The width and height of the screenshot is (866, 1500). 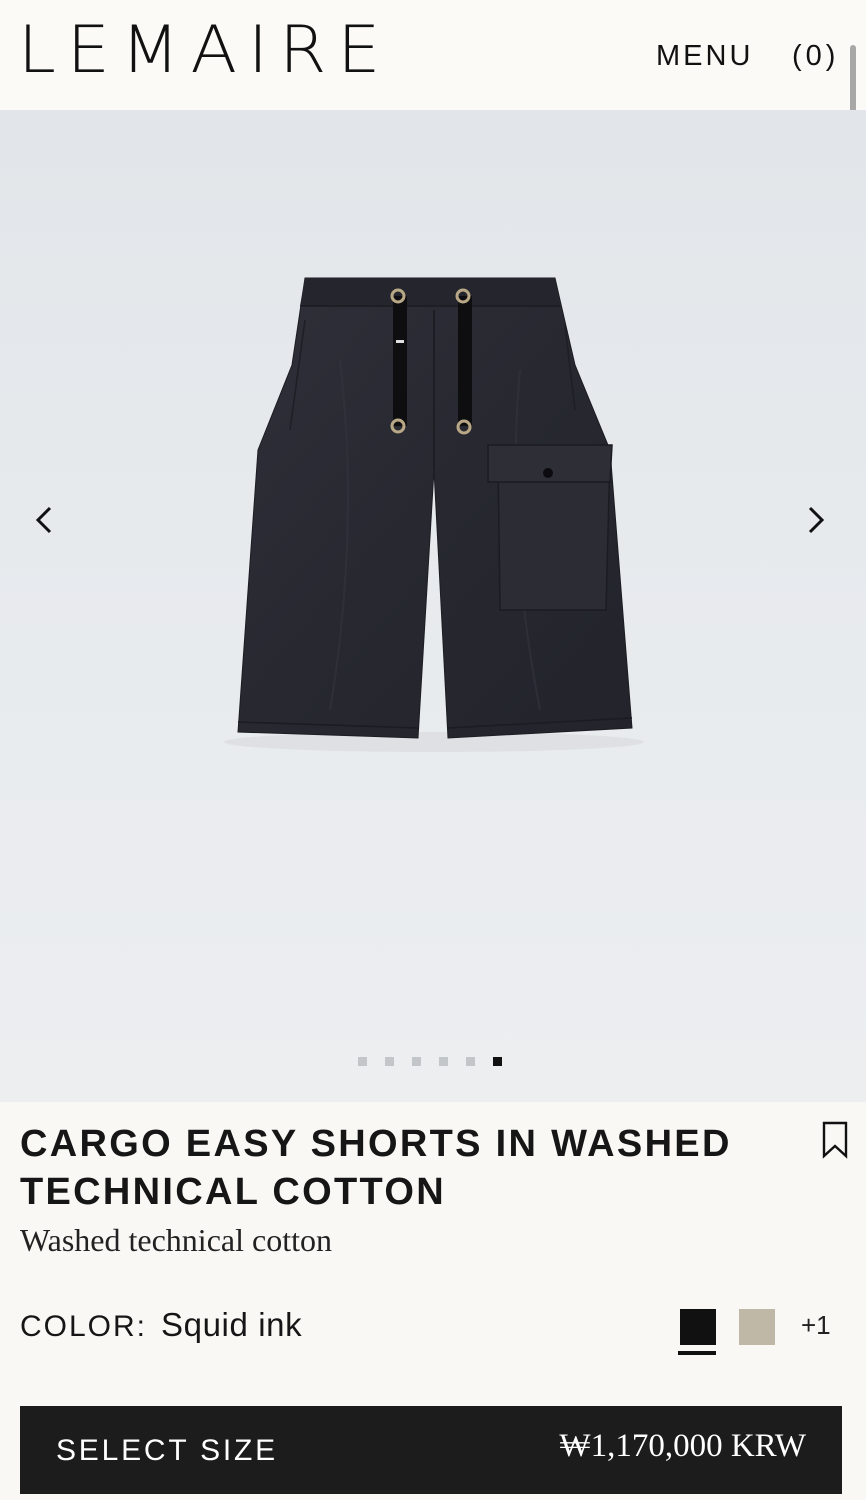 What do you see at coordinates (232, 1324) in the screenshot?
I see `selected-color-name: Squid ink` at bounding box center [232, 1324].